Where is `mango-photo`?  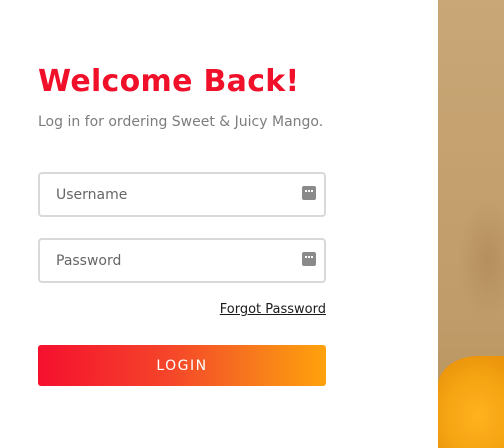 mango-photo is located at coordinates (471, 224).